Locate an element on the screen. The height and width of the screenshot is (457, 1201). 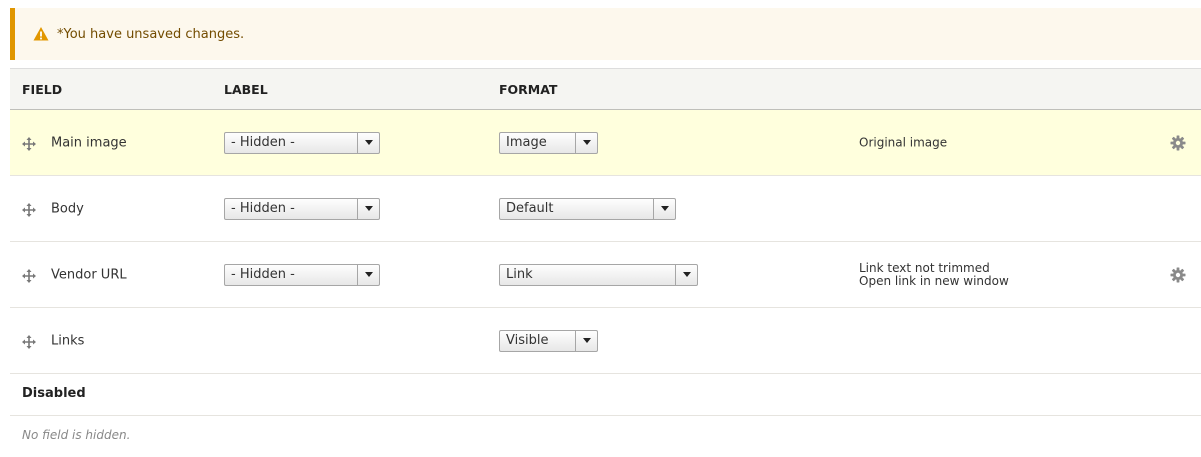
format-select: Default is located at coordinates (587, 208).